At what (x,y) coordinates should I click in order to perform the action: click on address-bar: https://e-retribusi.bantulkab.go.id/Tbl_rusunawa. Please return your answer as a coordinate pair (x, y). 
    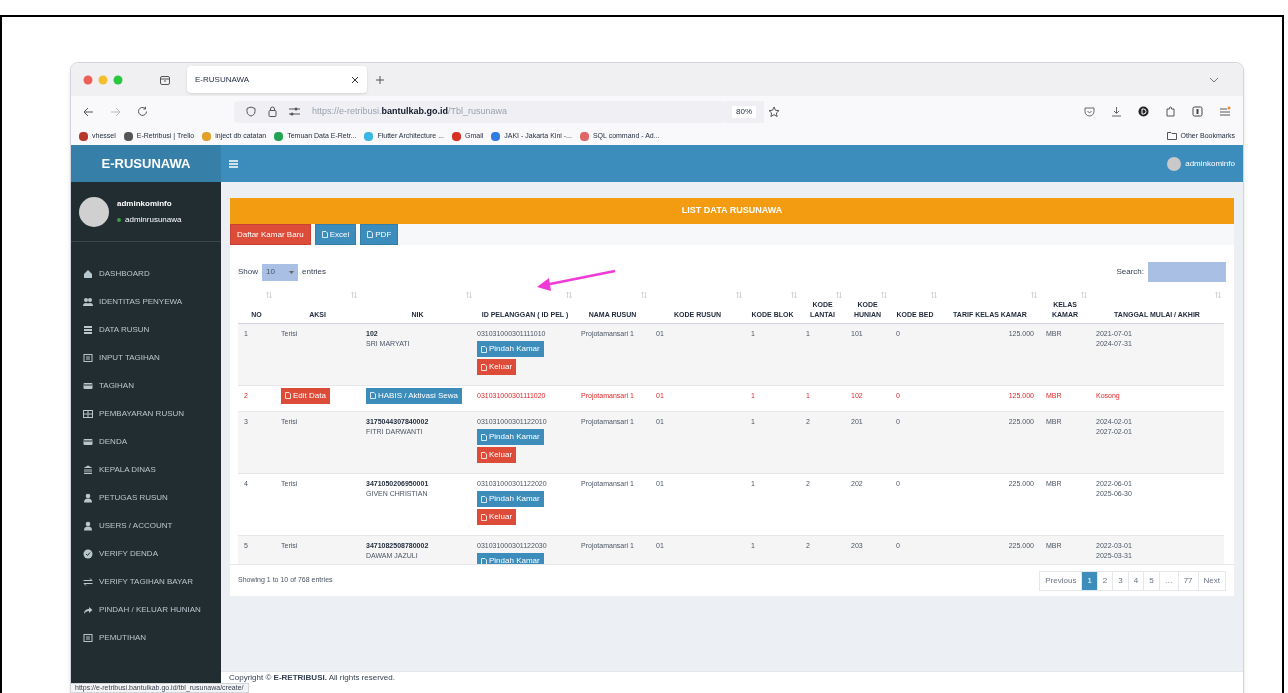
    Looking at the image, I should click on (479, 111).